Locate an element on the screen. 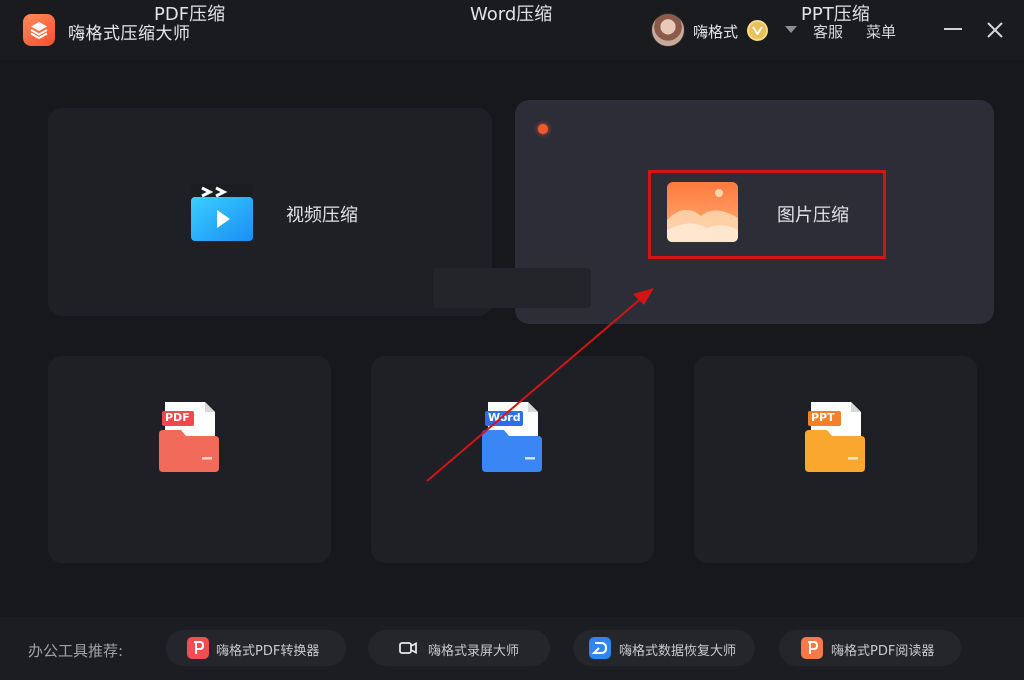  notification-dot is located at coordinates (543, 129).